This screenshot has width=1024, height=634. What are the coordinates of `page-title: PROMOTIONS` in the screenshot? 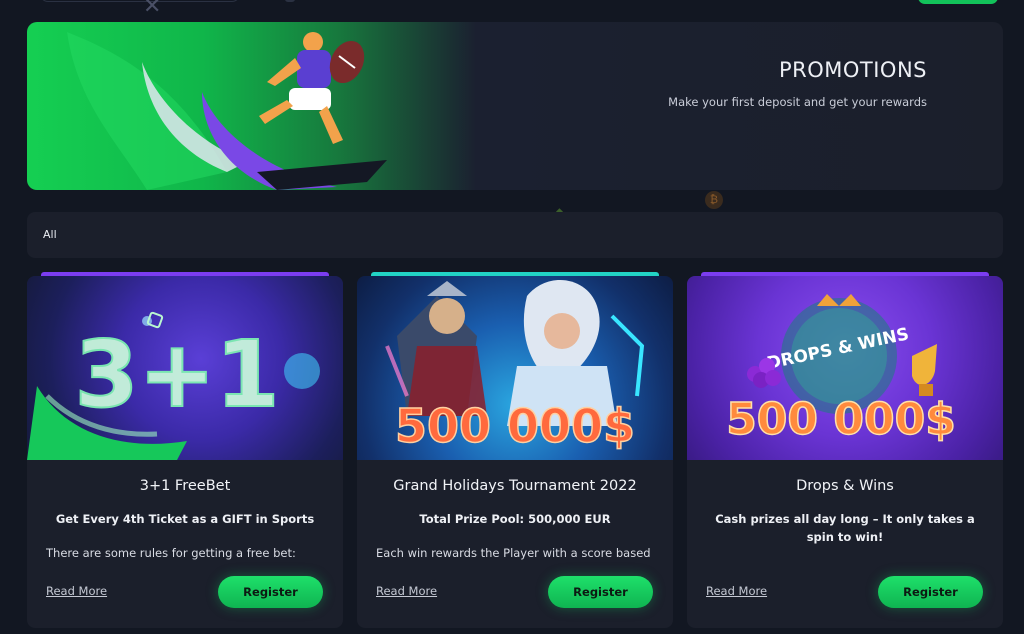 It's located at (852, 70).